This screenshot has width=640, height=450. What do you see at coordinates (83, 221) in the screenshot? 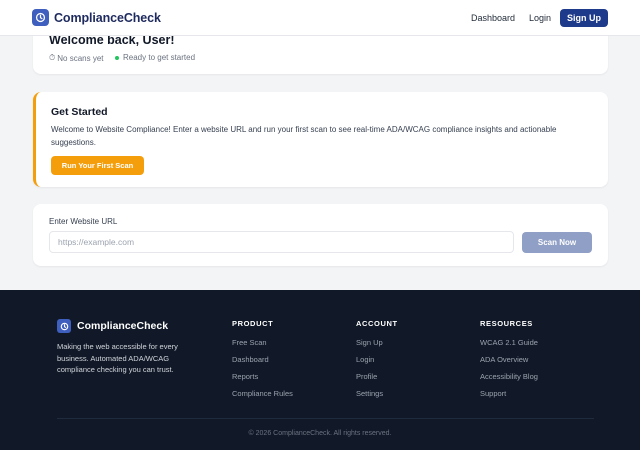
I see `url-label: Enter Website URL` at bounding box center [83, 221].